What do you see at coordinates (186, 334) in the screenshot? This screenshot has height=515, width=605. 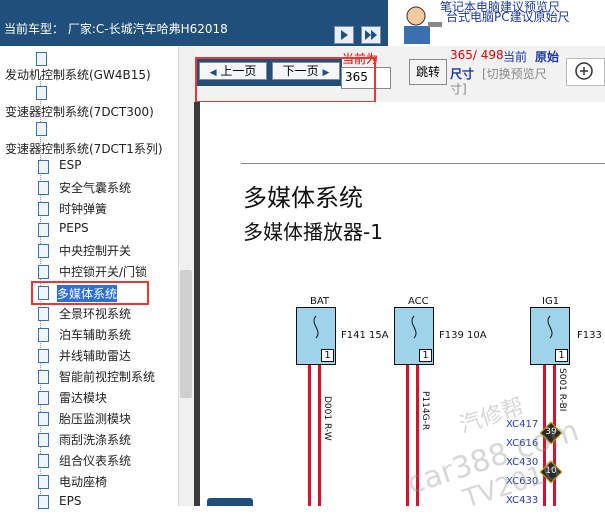 I see `tree-scrollbar-thumb` at bounding box center [186, 334].